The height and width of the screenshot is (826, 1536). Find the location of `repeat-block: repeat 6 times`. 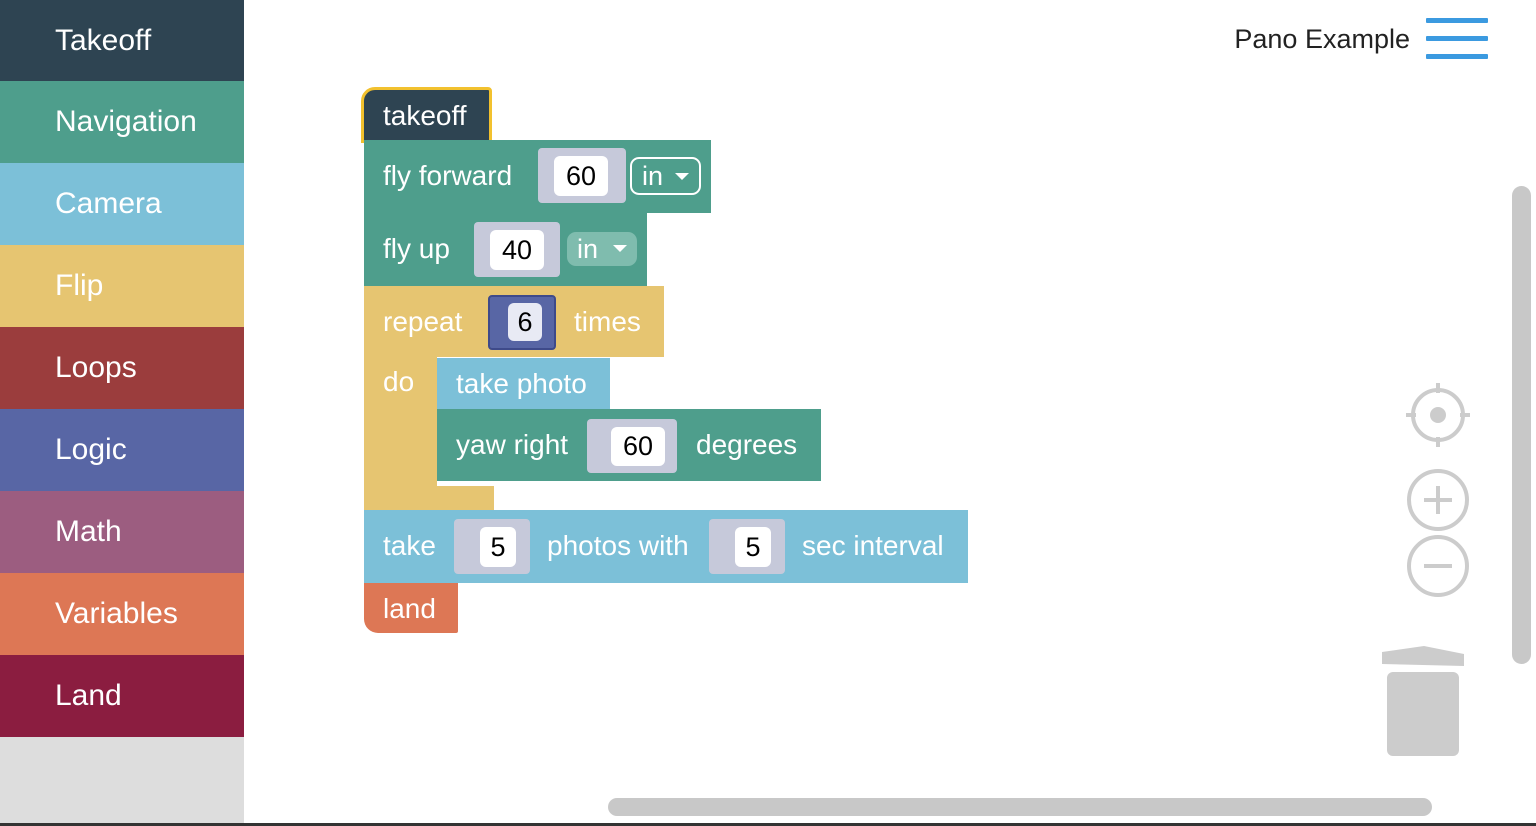

repeat-block: repeat 6 times is located at coordinates (514, 321).